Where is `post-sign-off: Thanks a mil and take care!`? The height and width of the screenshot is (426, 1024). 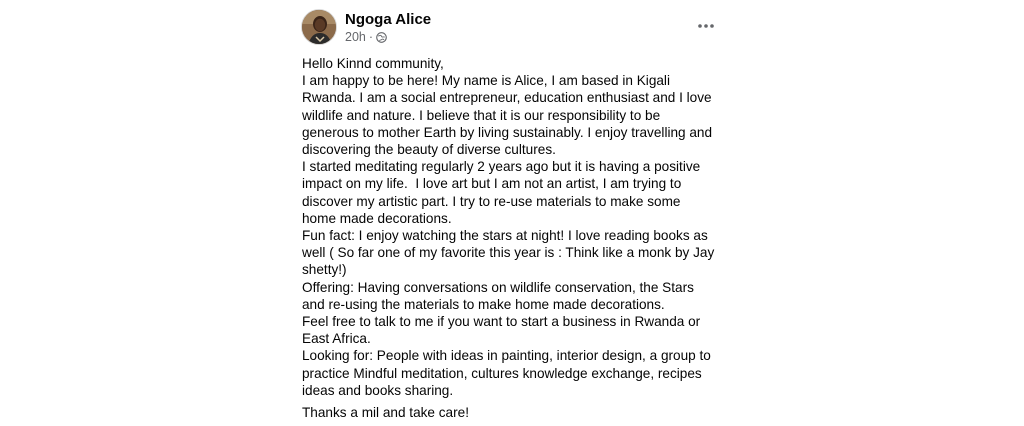
post-sign-off: Thanks a mil and take care! is located at coordinates (385, 412).